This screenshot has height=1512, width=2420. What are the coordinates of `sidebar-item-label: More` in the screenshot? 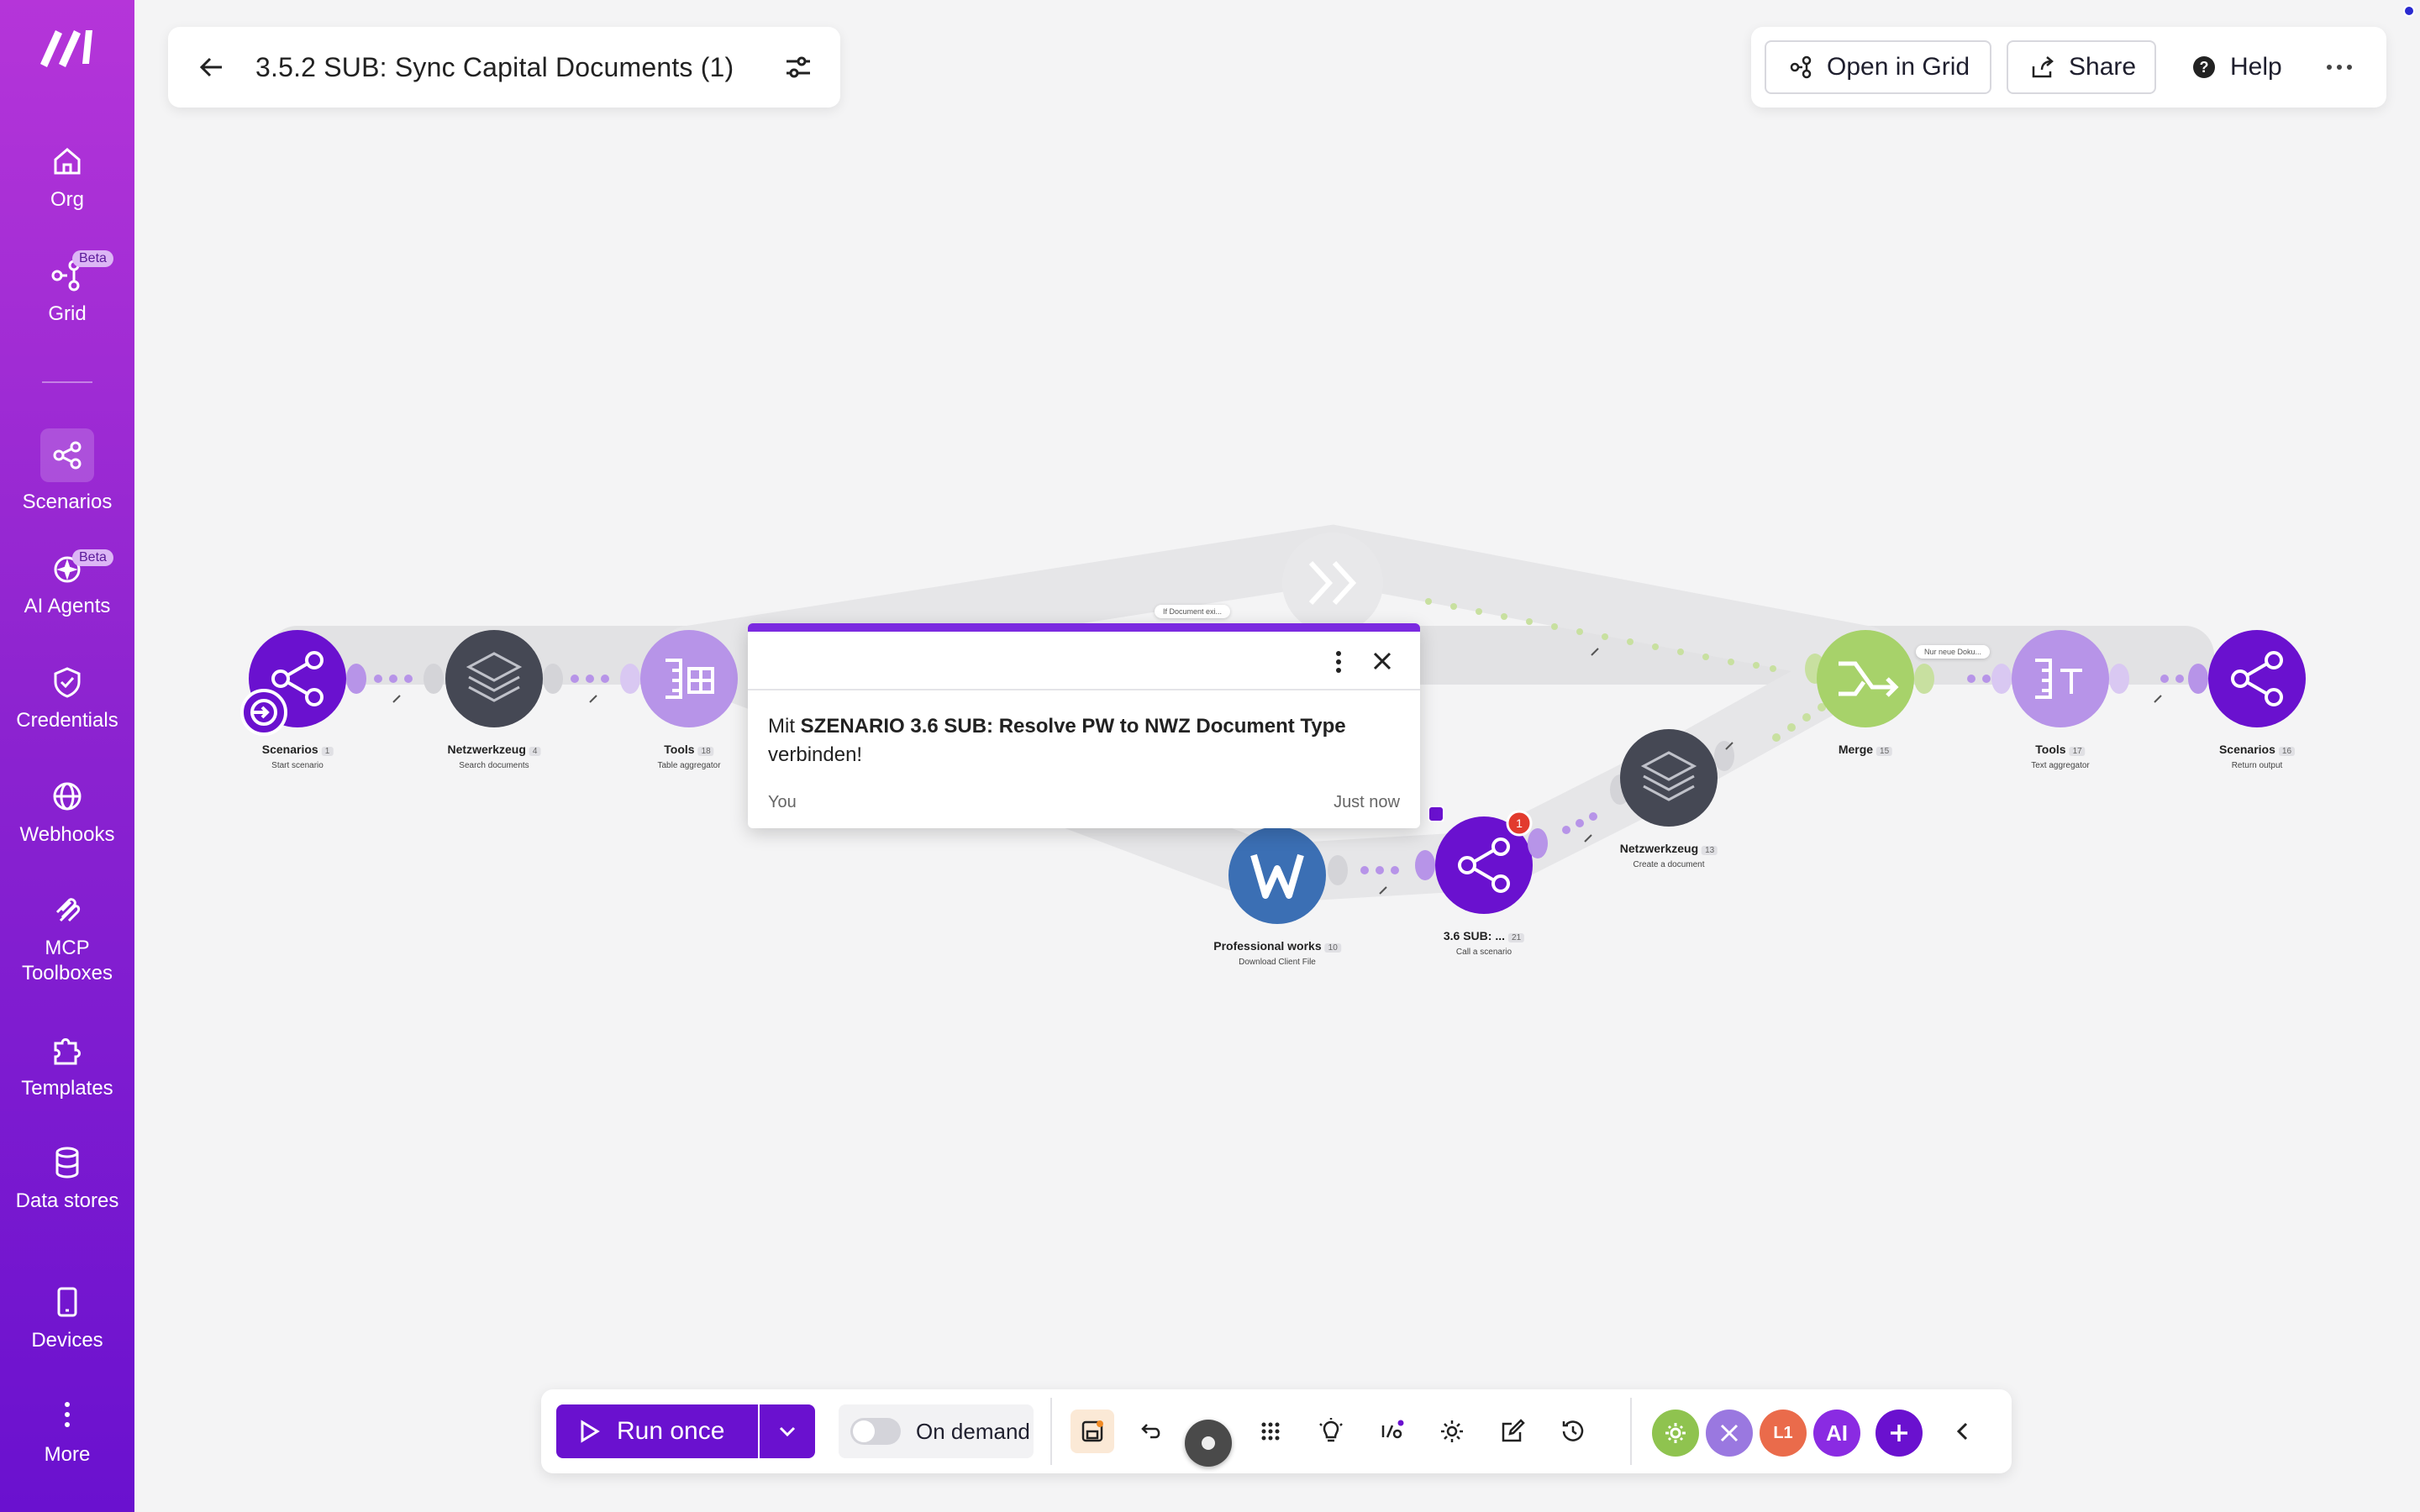 It's located at (67, 1454).